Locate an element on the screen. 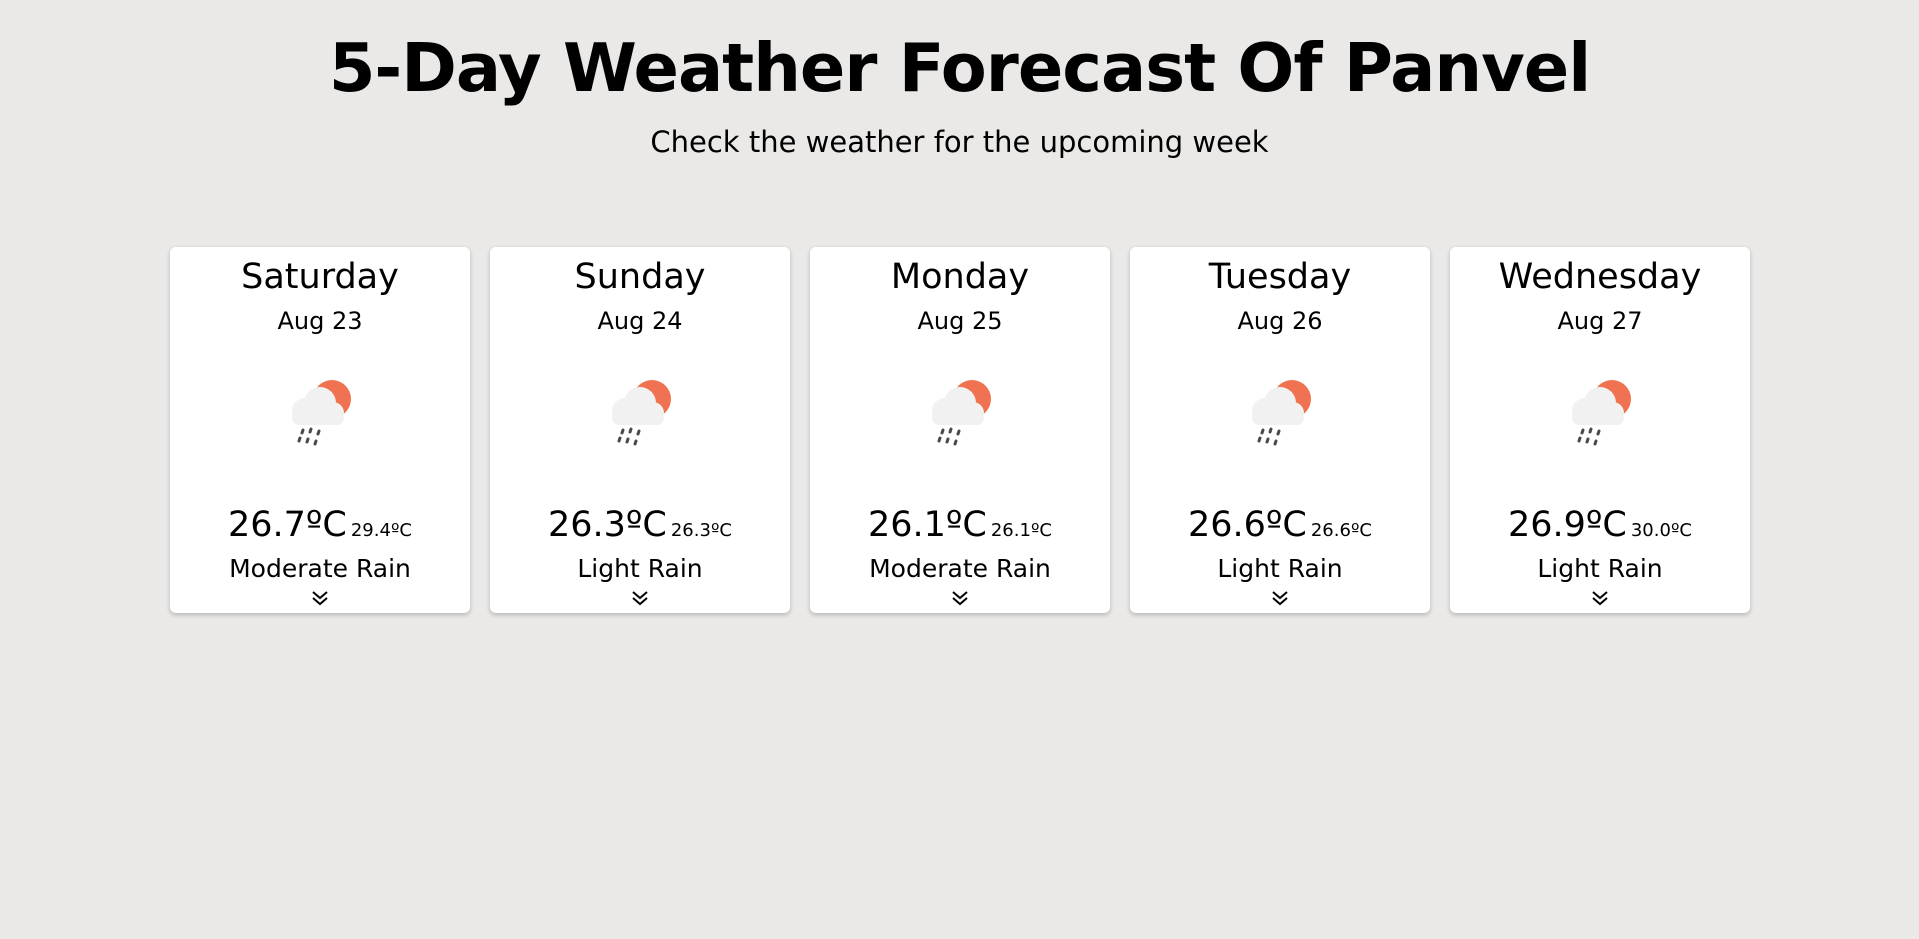 The height and width of the screenshot is (939, 1919). card-day: Saturday is located at coordinates (320, 277).